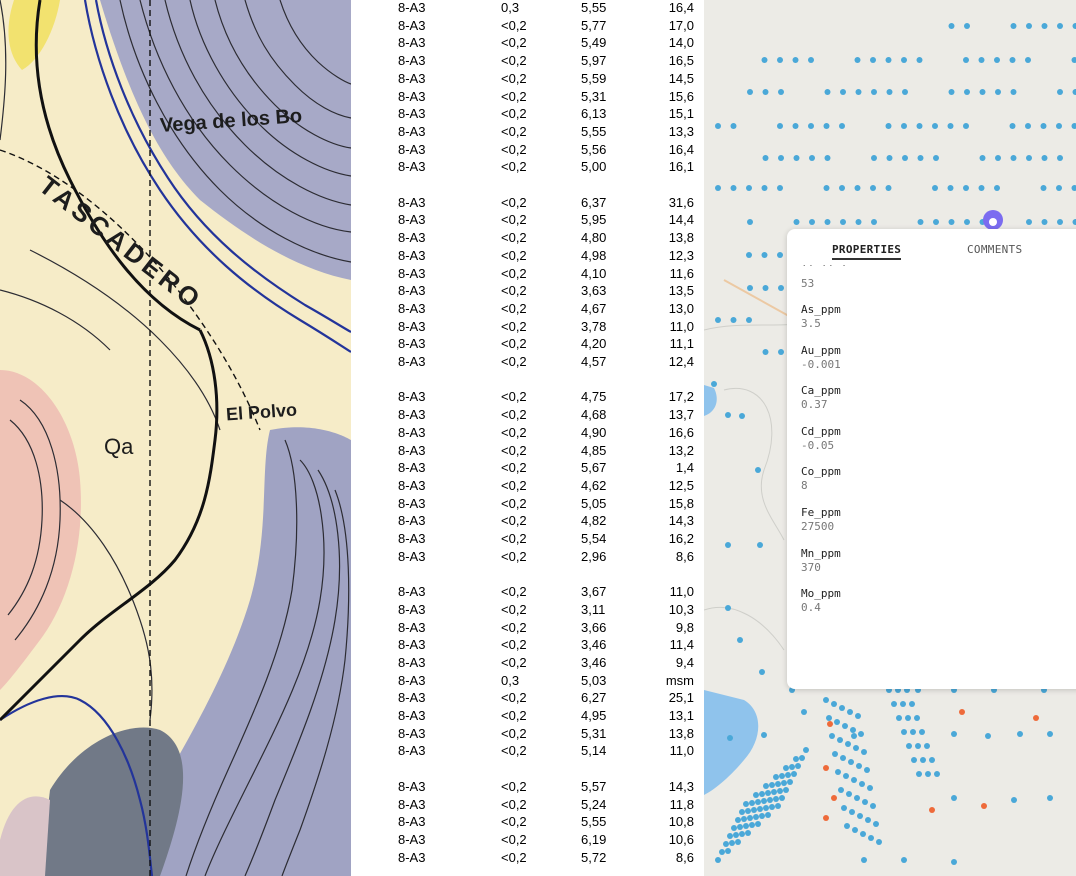 The width and height of the screenshot is (1076, 876). Describe the element at coordinates (994, 249) in the screenshot. I see `tab-comments: COMMENTS` at that location.